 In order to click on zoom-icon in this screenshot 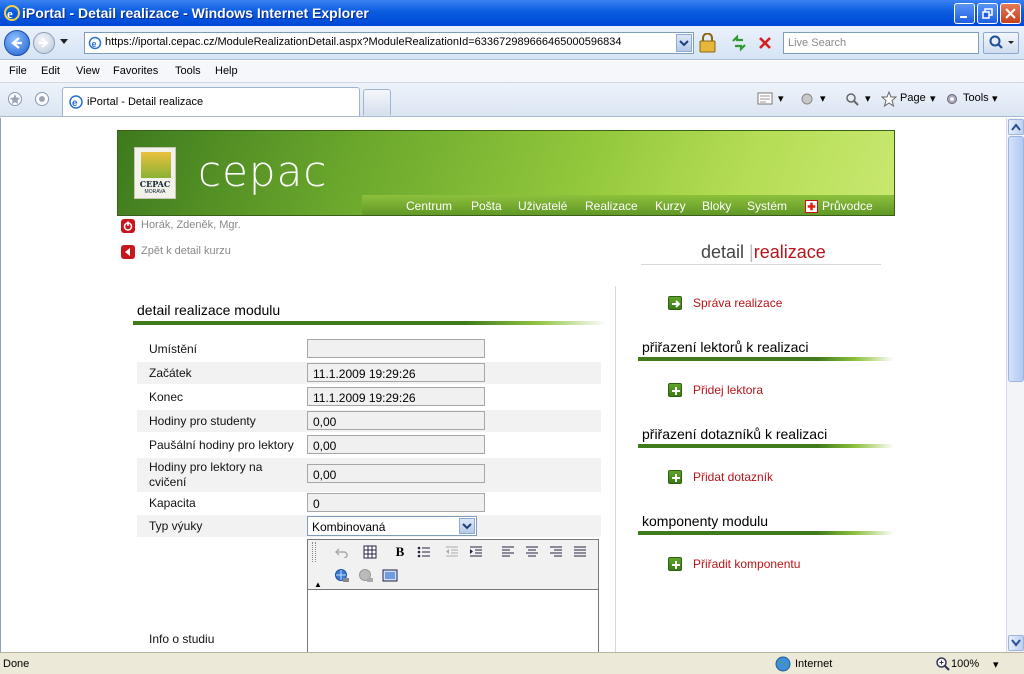, I will do `click(943, 664)`.